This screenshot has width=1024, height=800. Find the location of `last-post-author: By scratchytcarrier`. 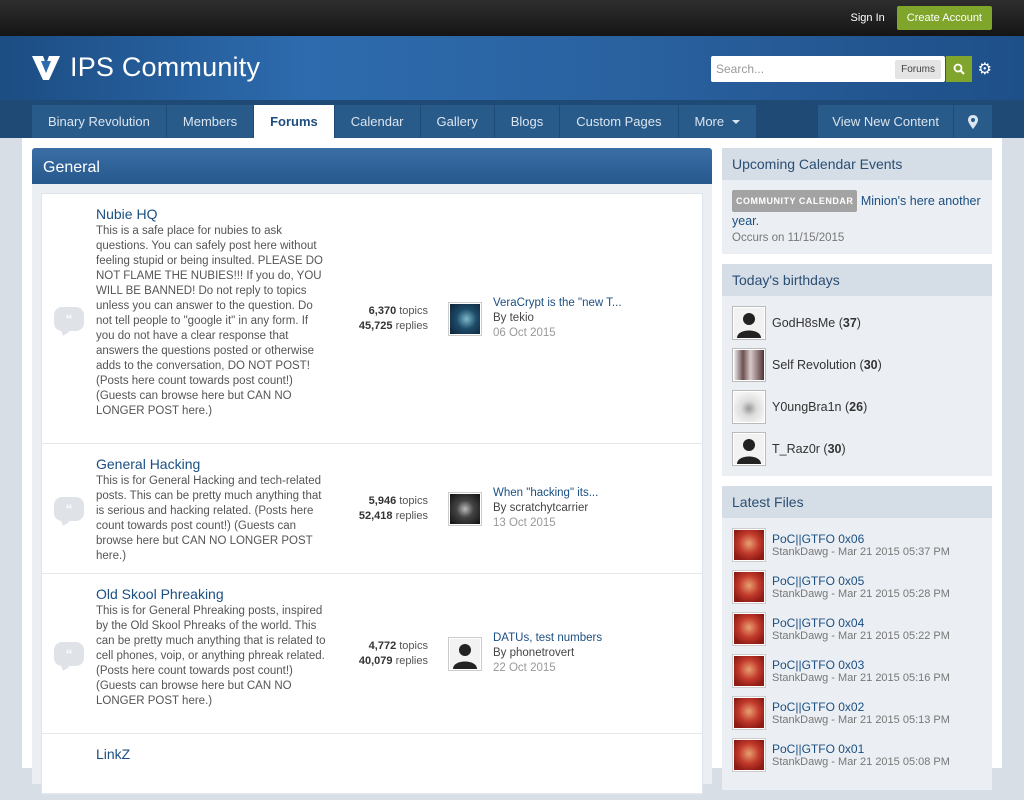

last-post-author: By scratchytcarrier is located at coordinates (545, 508).